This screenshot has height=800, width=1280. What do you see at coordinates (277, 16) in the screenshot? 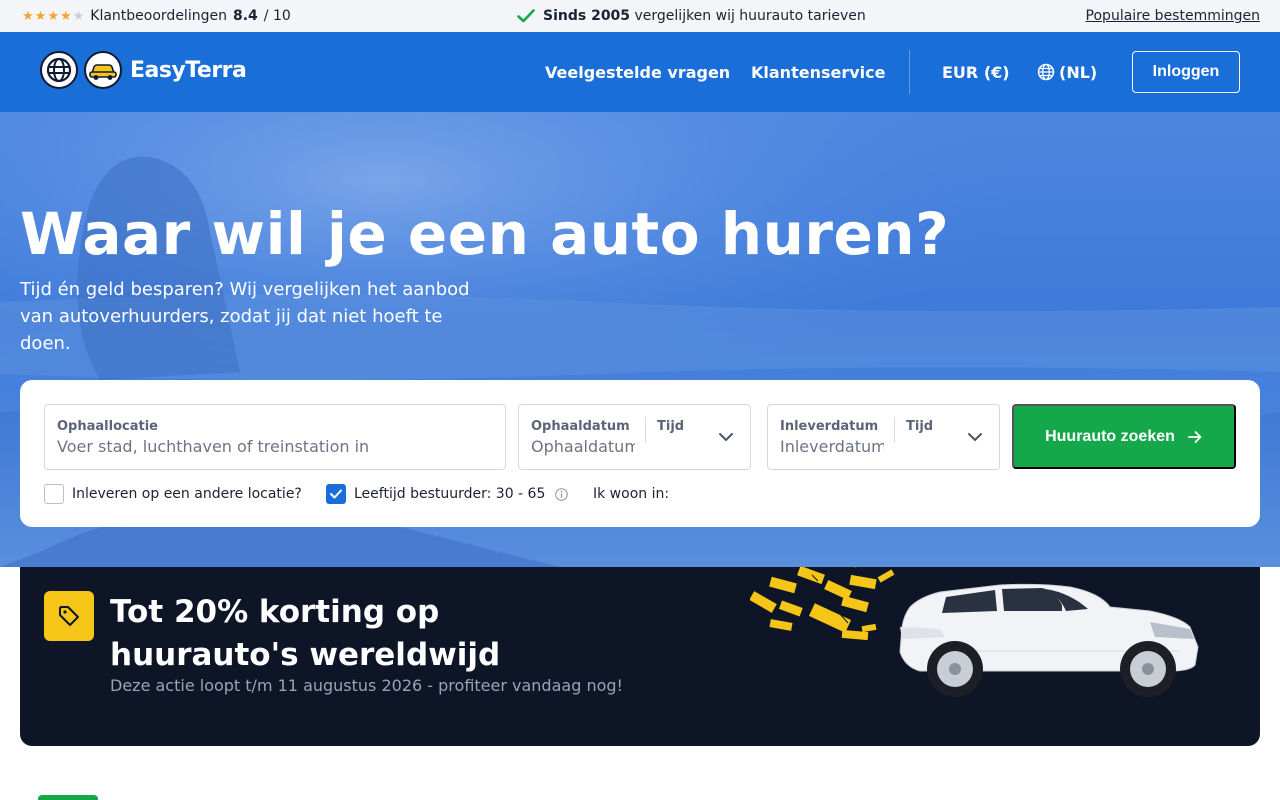
I see `rating-max: / 10` at bounding box center [277, 16].